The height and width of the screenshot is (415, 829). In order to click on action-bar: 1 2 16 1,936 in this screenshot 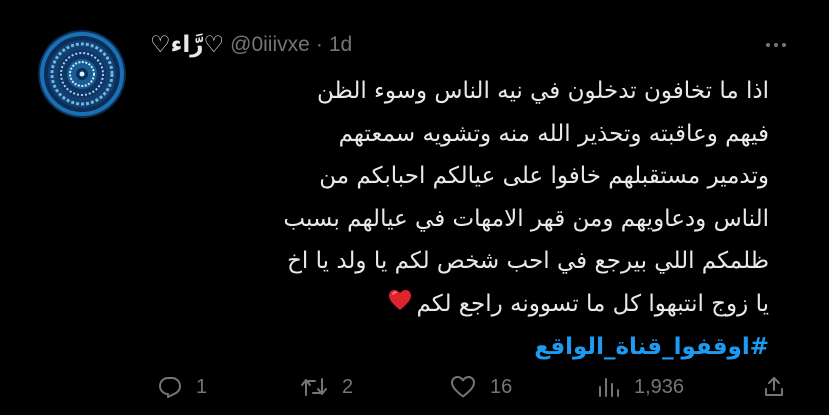, I will do `click(470, 387)`.